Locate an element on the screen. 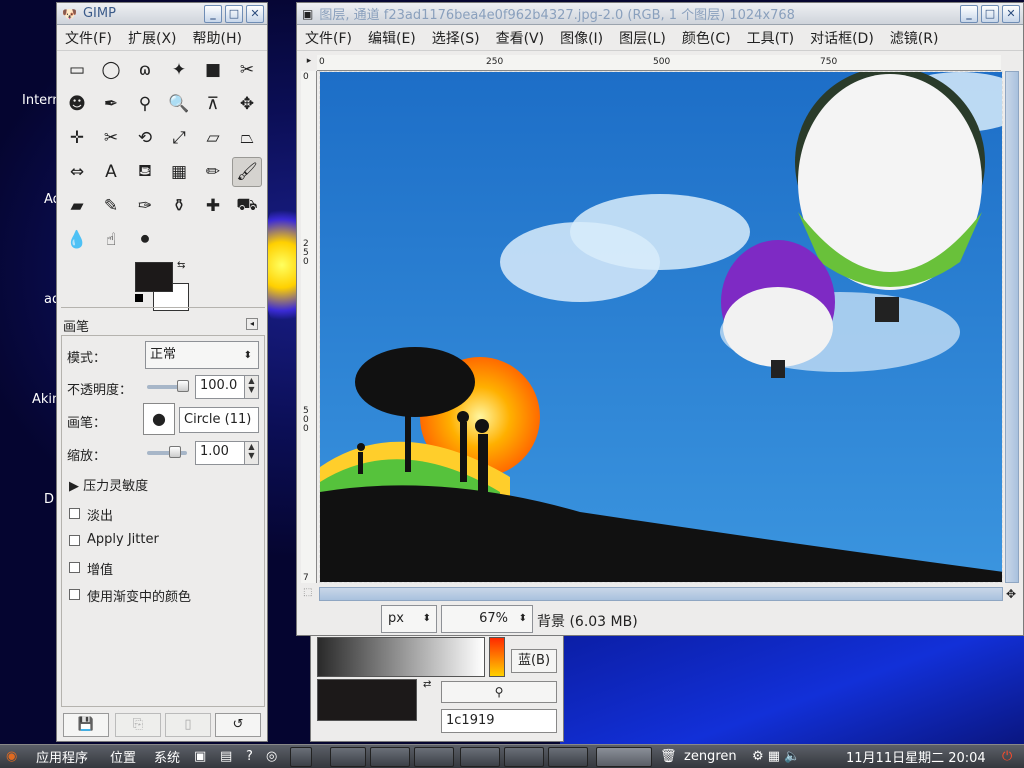 The image size is (1024, 768). hex-input: 1c1919 is located at coordinates (499, 721).